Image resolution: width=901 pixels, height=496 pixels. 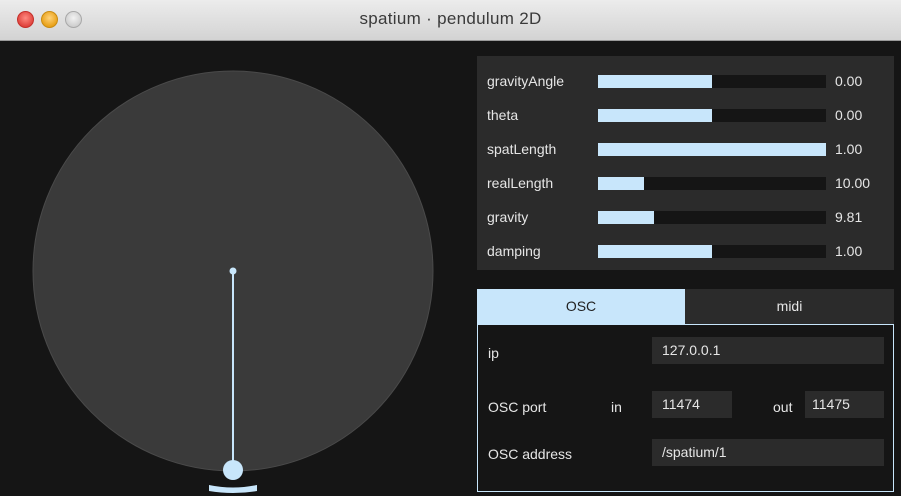 I want to click on slider-label: gravity, so click(x=508, y=217).